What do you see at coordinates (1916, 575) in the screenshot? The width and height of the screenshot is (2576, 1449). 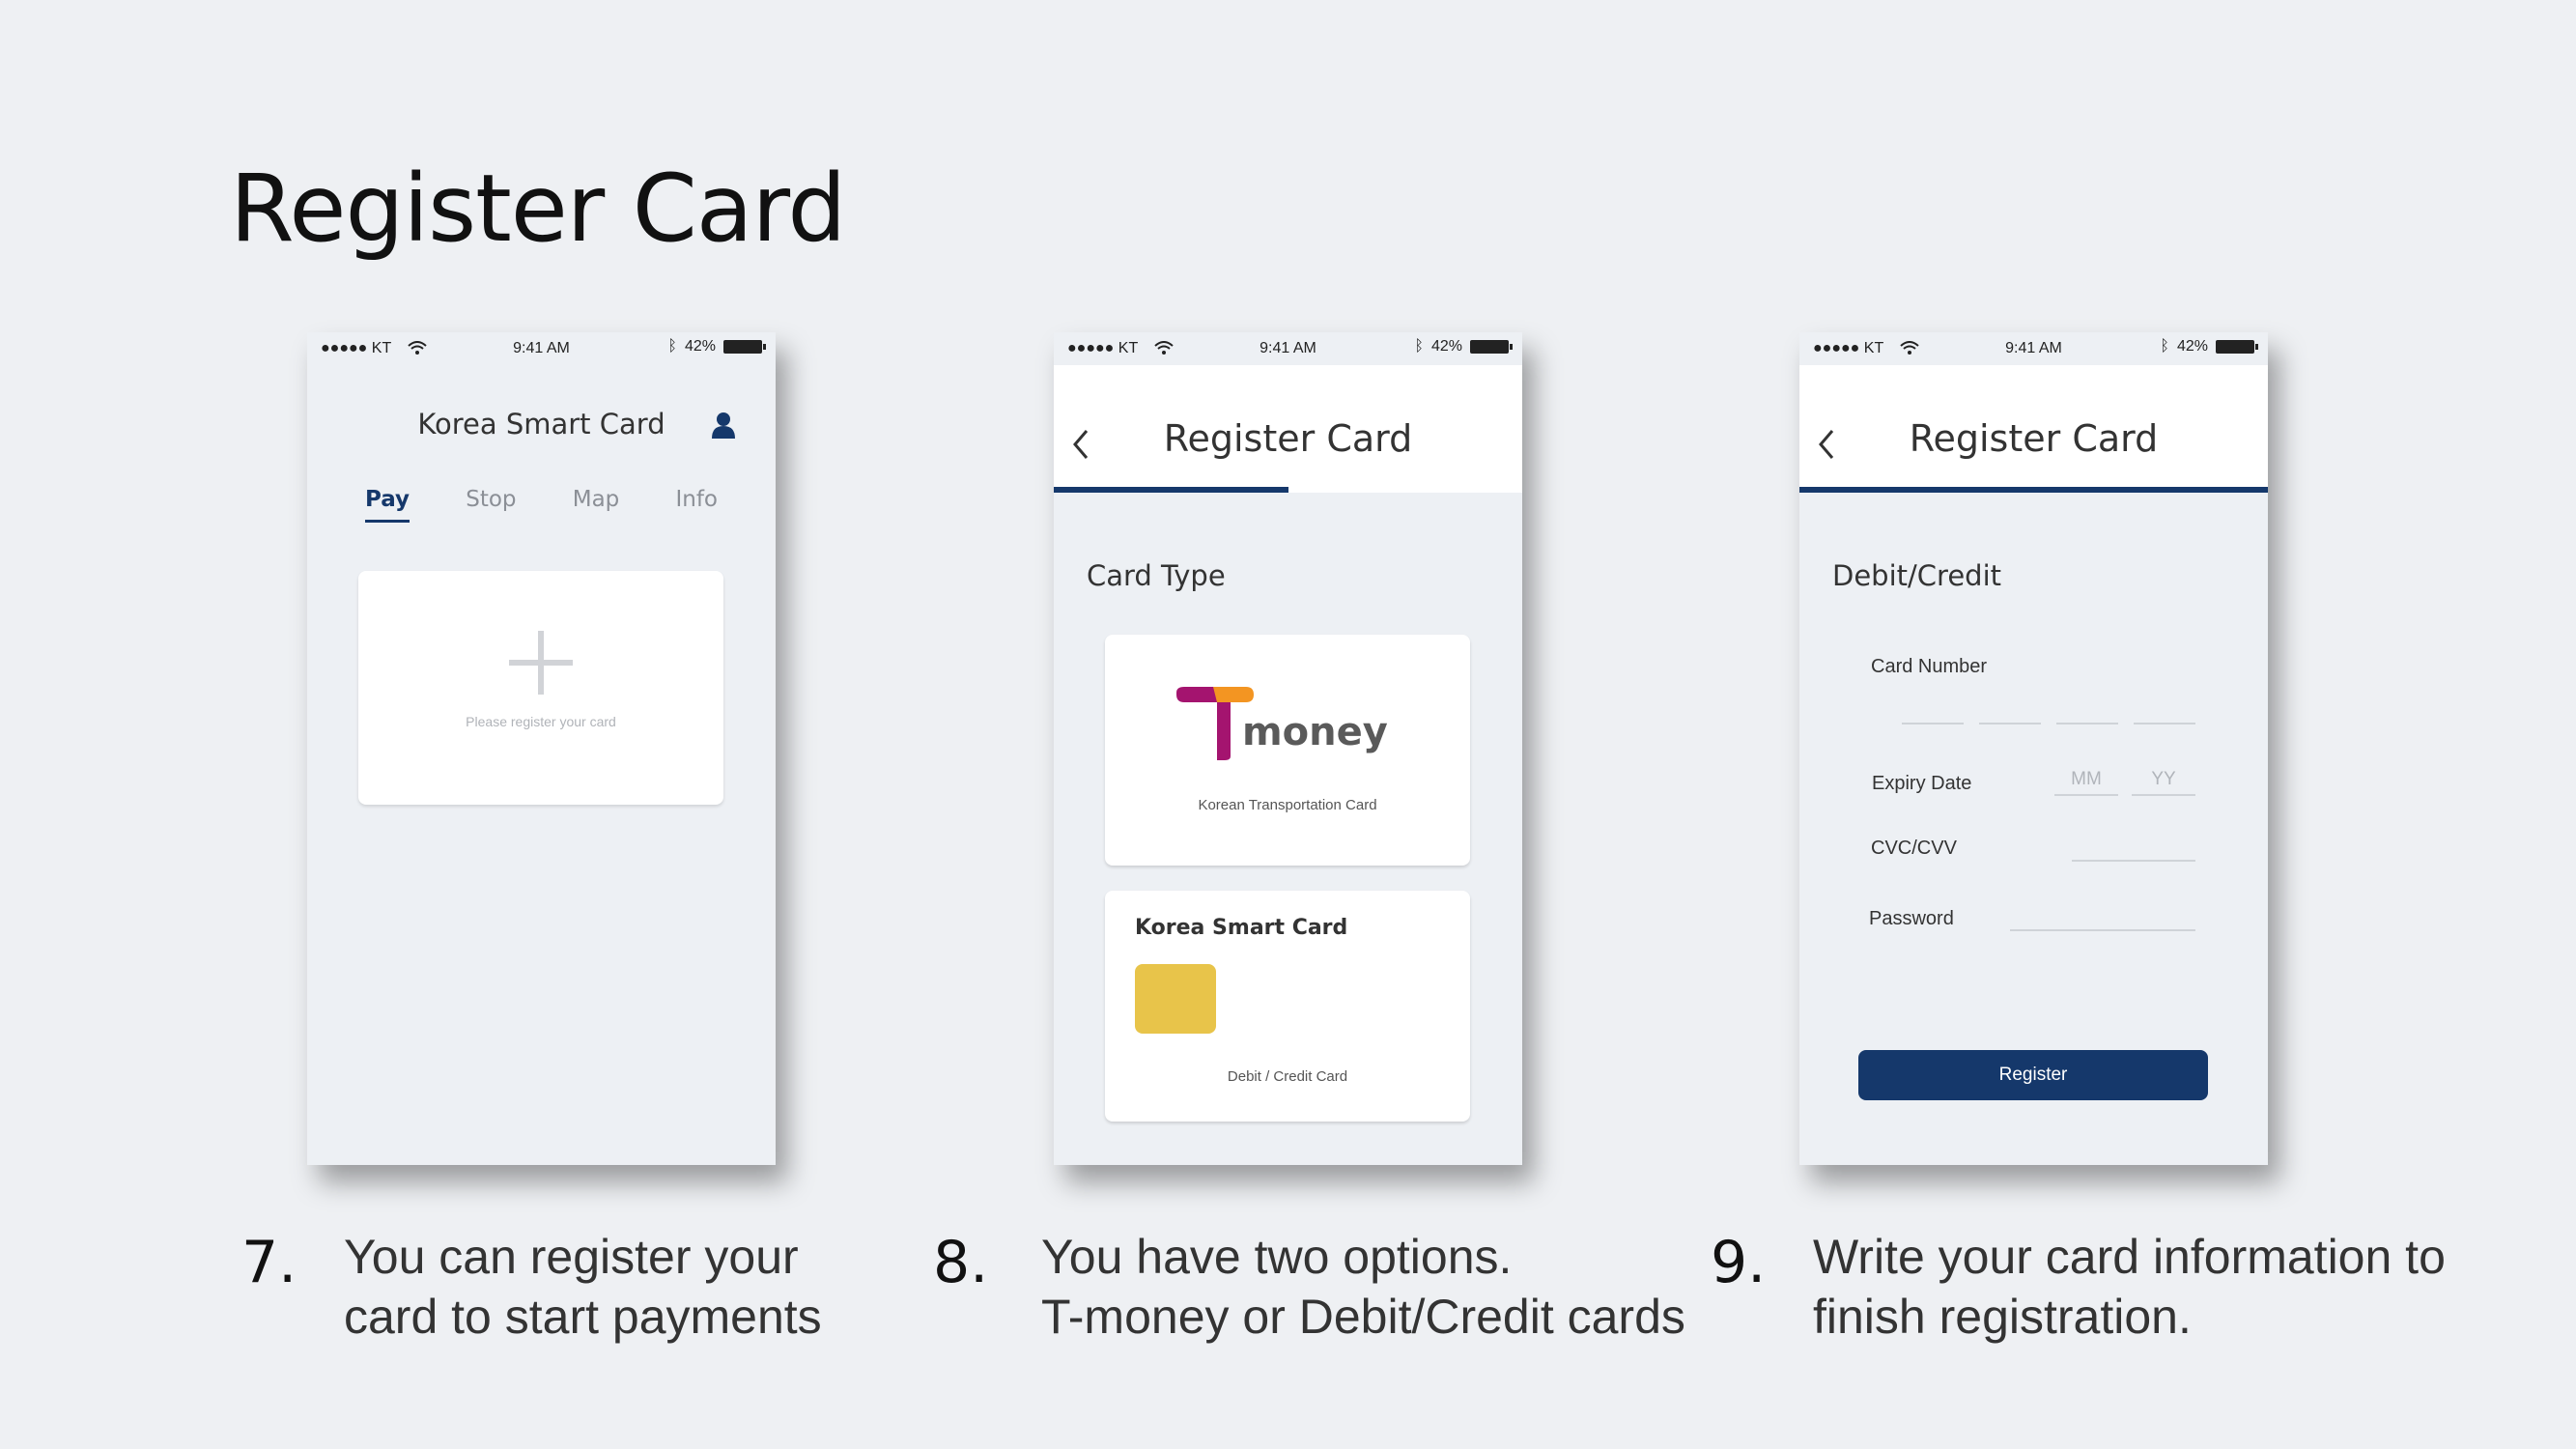 I see `section-label: Debit/Credit` at bounding box center [1916, 575].